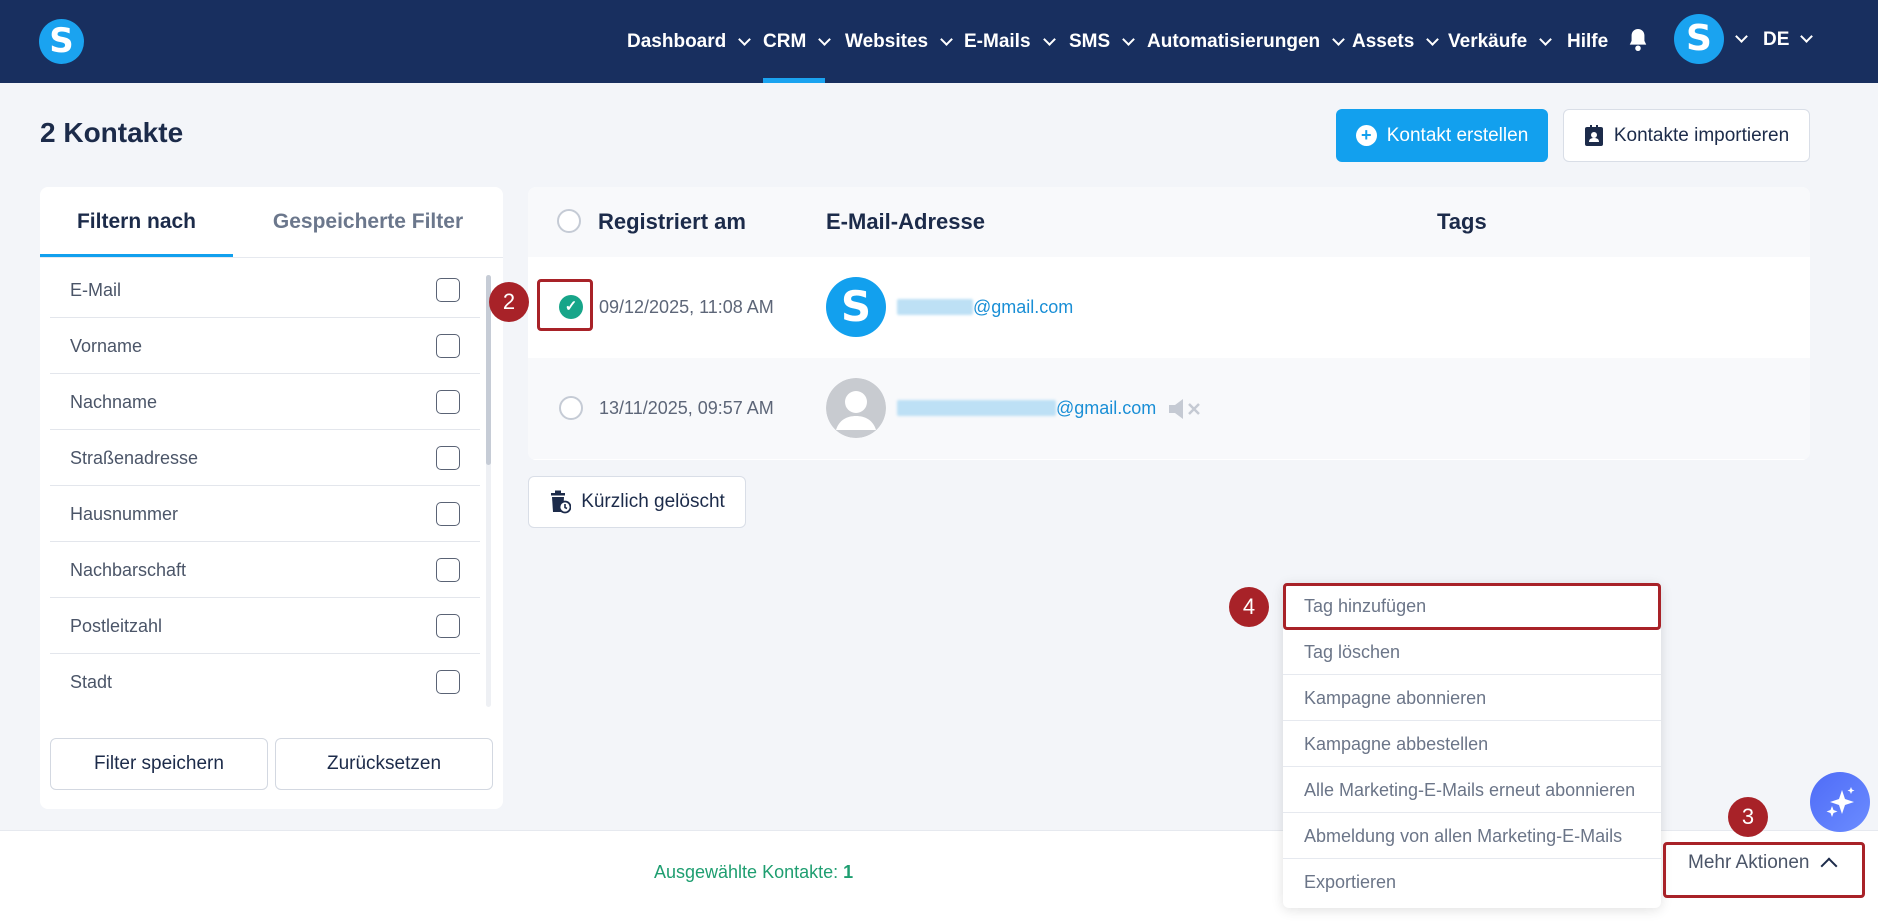 Image resolution: width=1878 pixels, height=921 pixels. Describe the element at coordinates (136, 222) in the screenshot. I see `tab-filter-by: Filtern nach` at that location.